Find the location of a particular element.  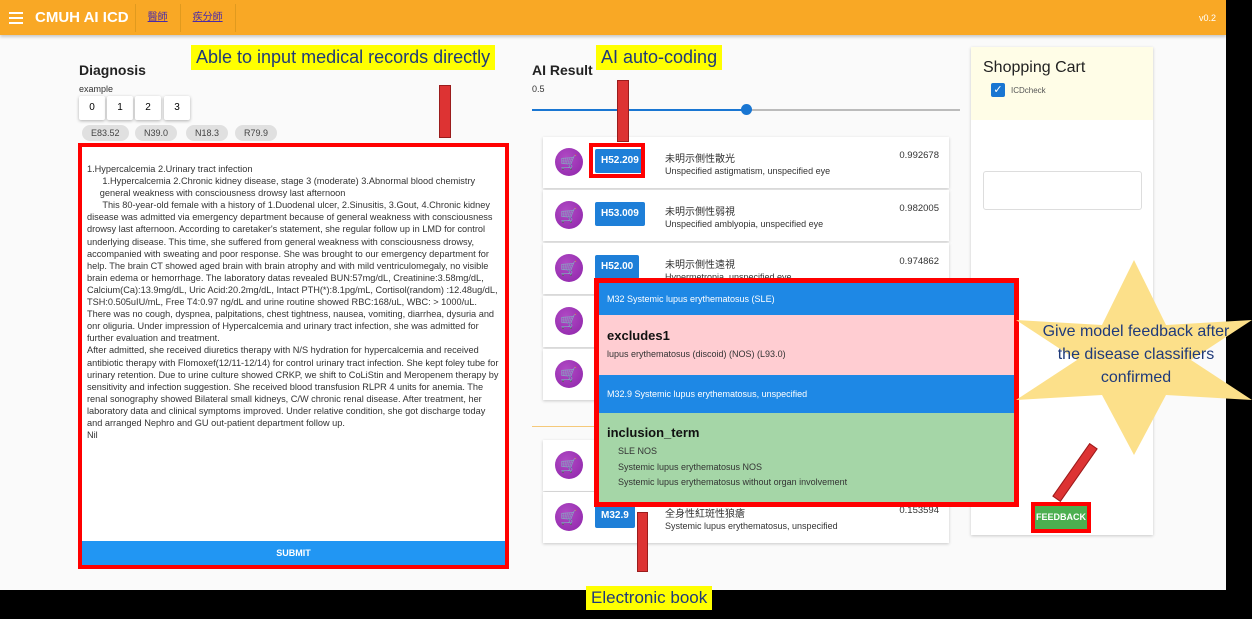

slider-fill is located at coordinates (639, 110).